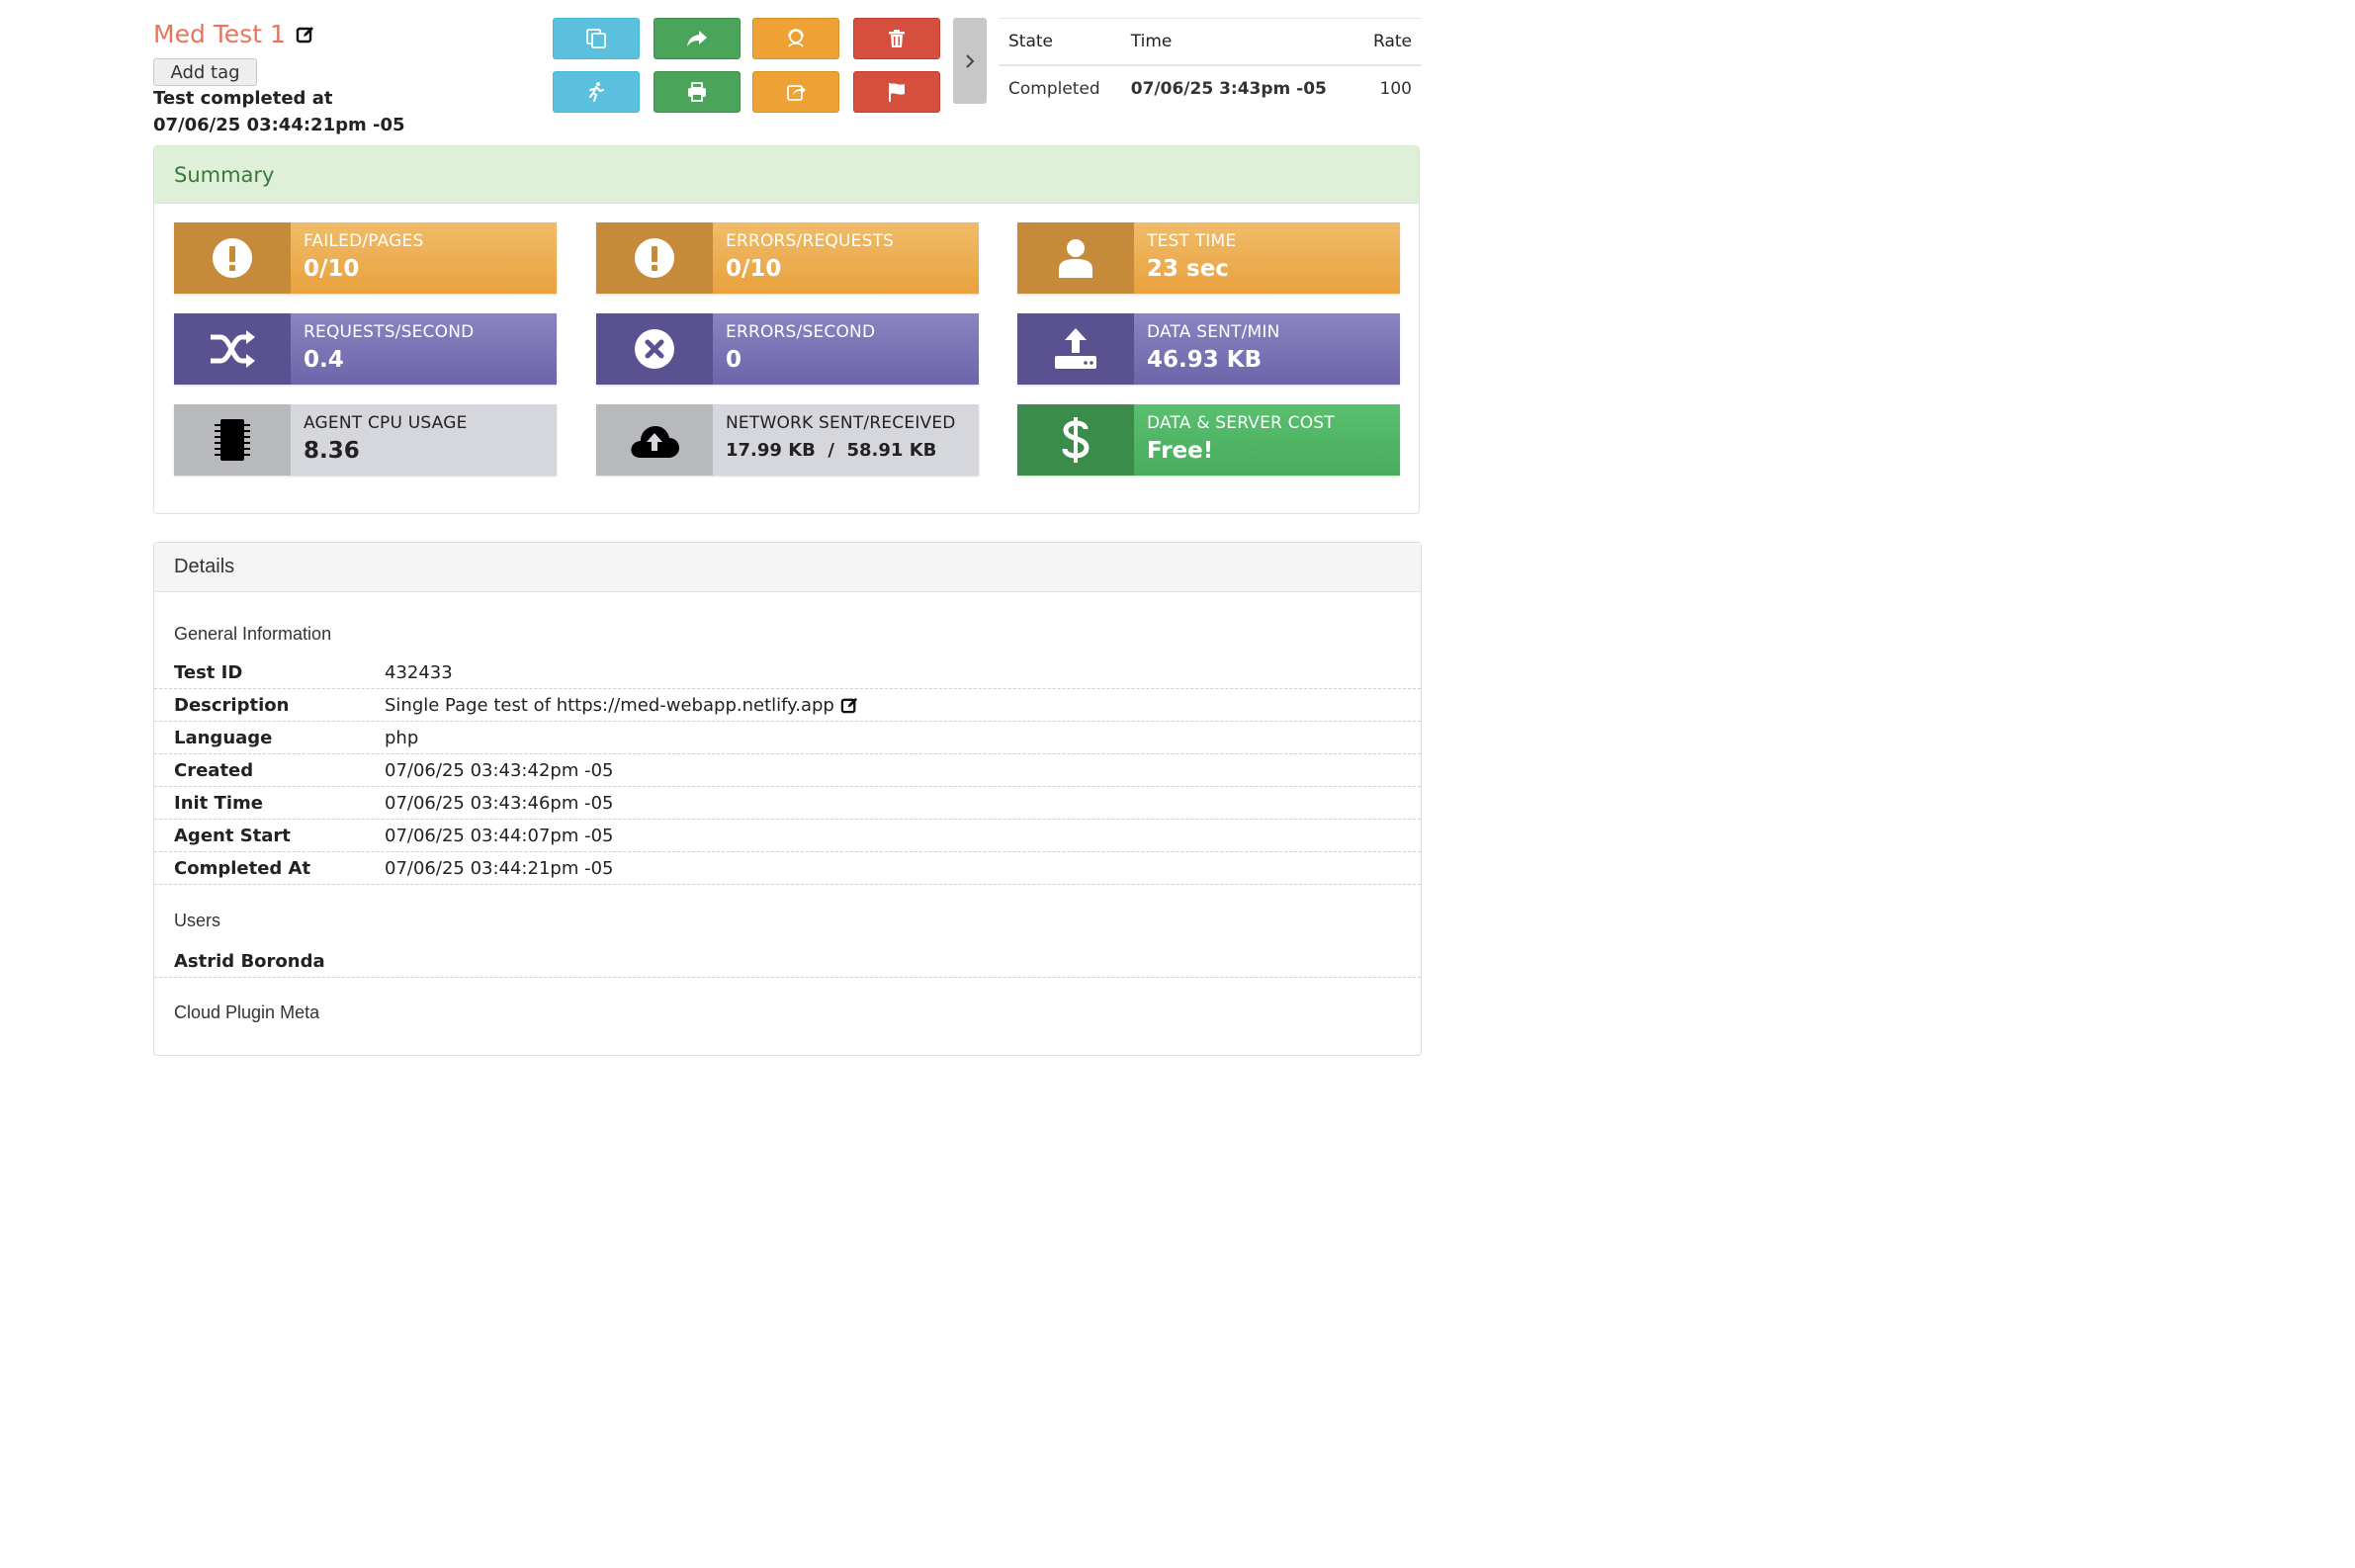 This screenshot has width=2355, height=1568. I want to click on failed-pages-tile: FAILED/PAGES 0/10, so click(365, 258).